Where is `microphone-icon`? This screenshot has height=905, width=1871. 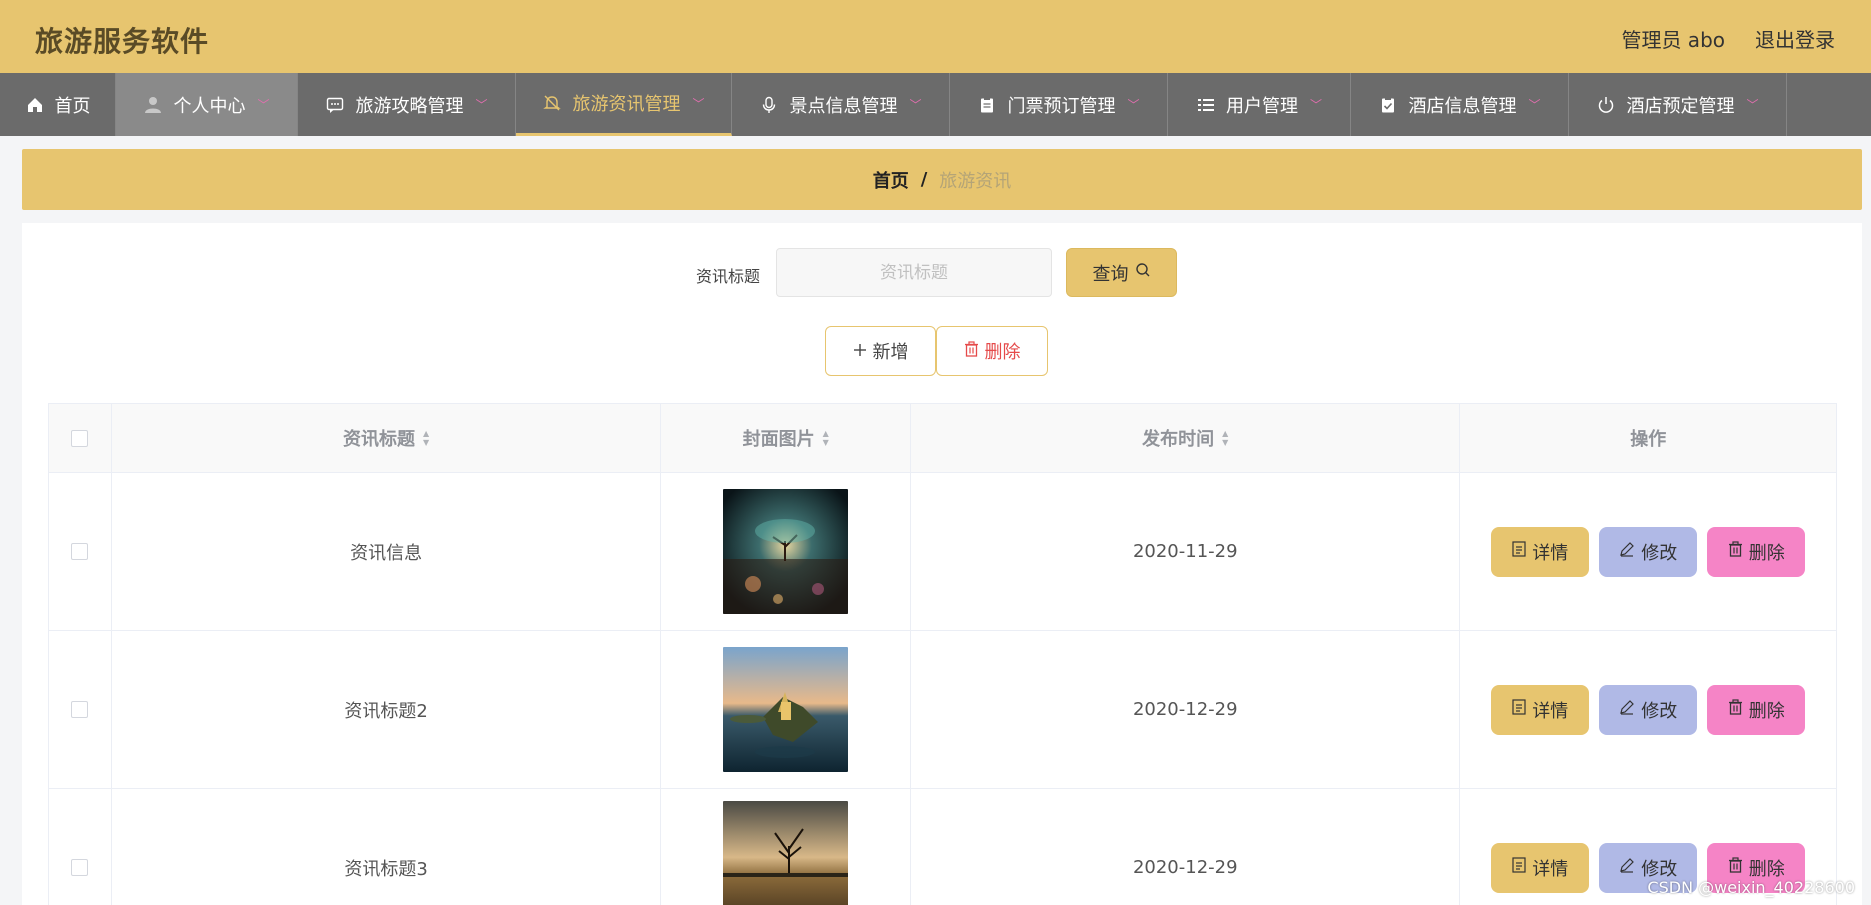 microphone-icon is located at coordinates (769, 105).